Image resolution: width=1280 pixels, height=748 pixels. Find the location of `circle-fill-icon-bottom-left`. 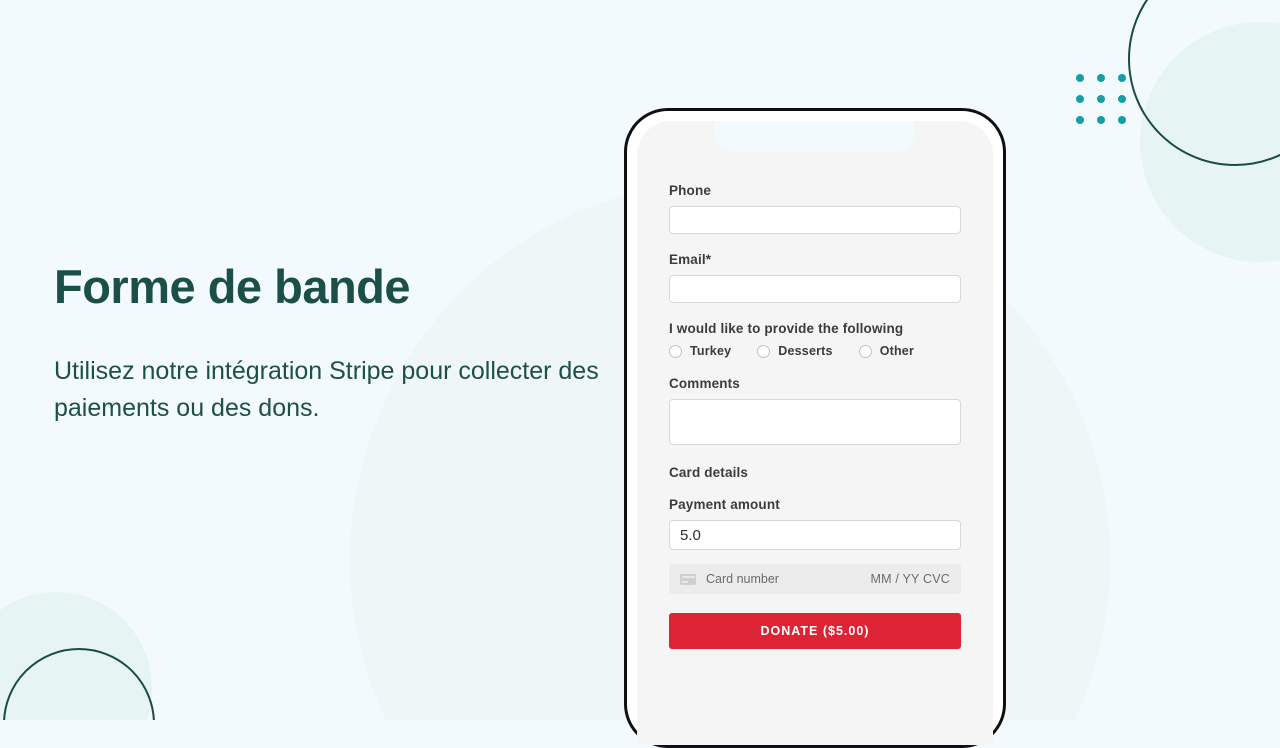

circle-fill-icon-bottom-left is located at coordinates (76, 656).